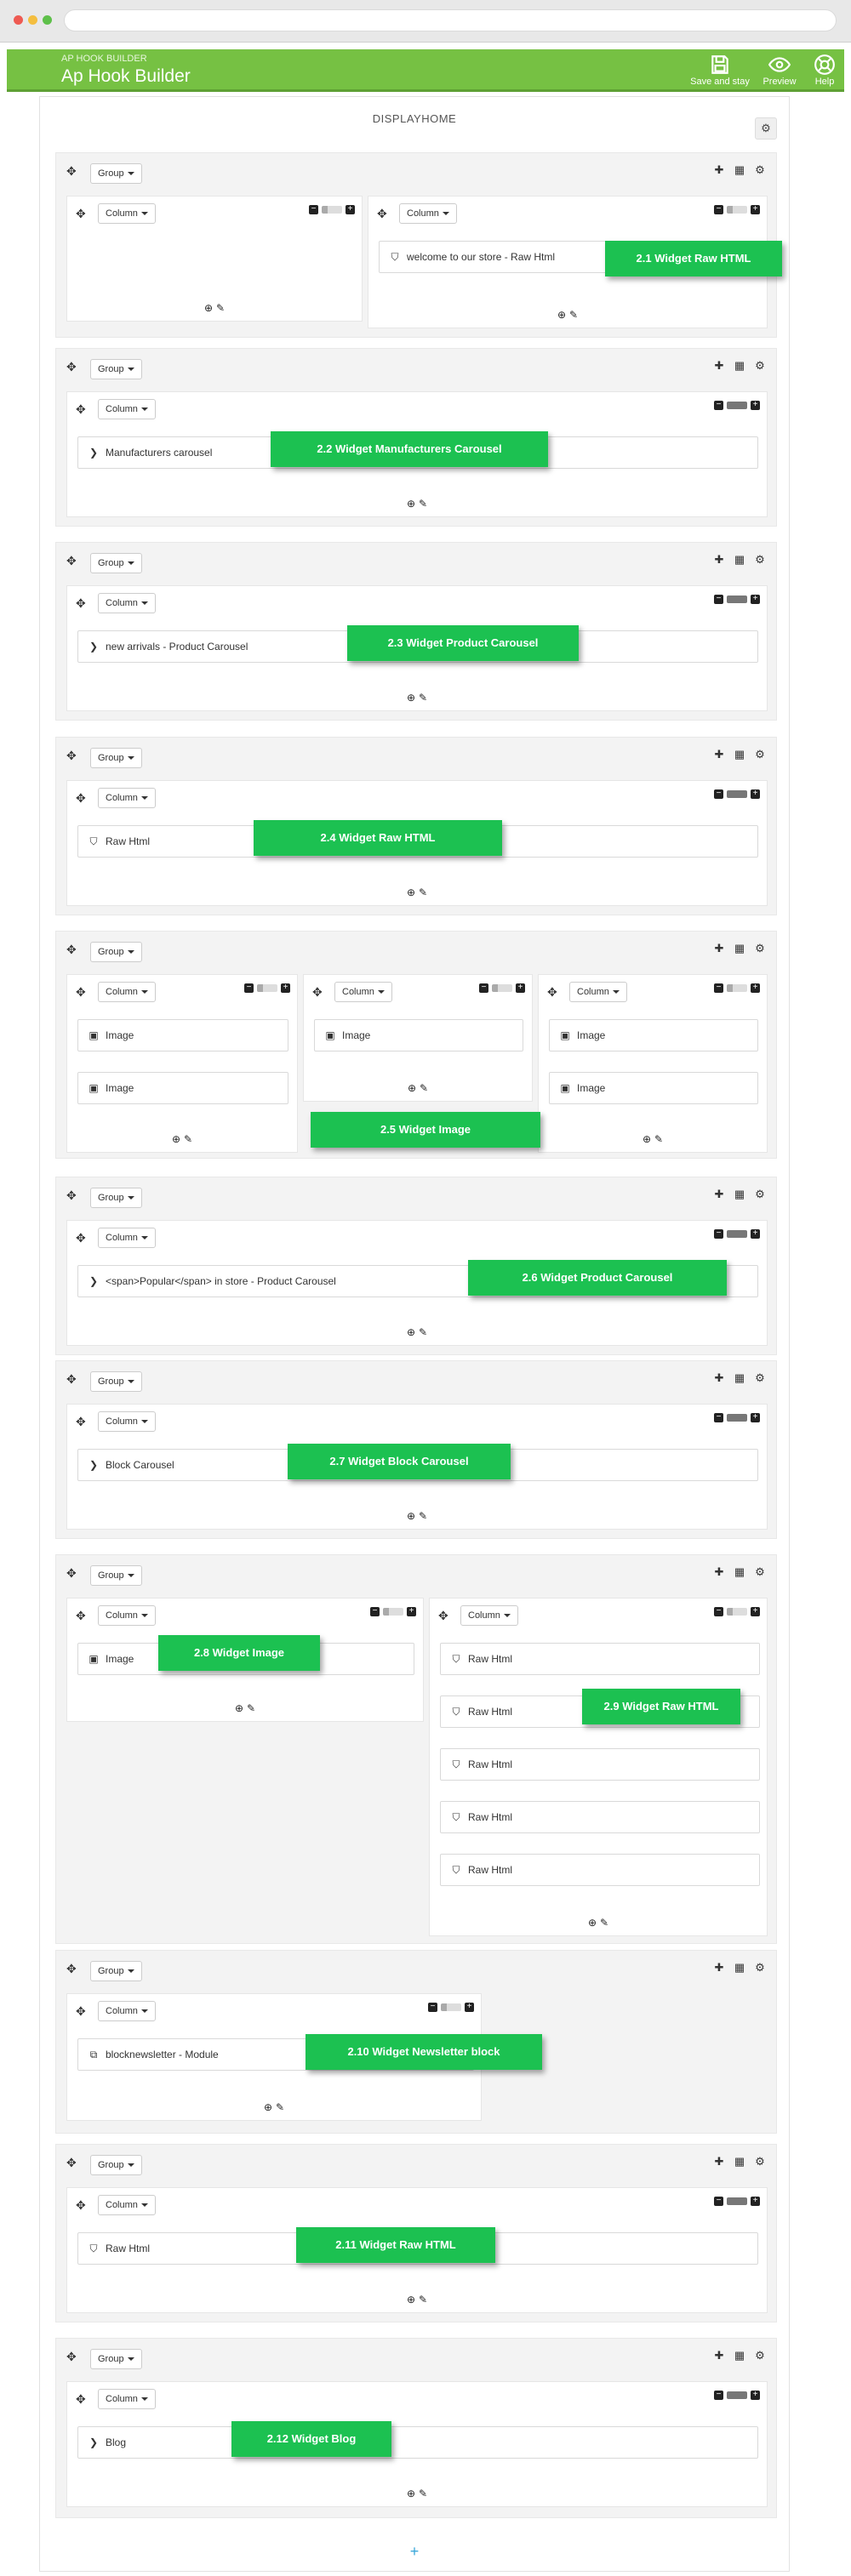  I want to click on widget-image: ▣ Image, so click(418, 1035).